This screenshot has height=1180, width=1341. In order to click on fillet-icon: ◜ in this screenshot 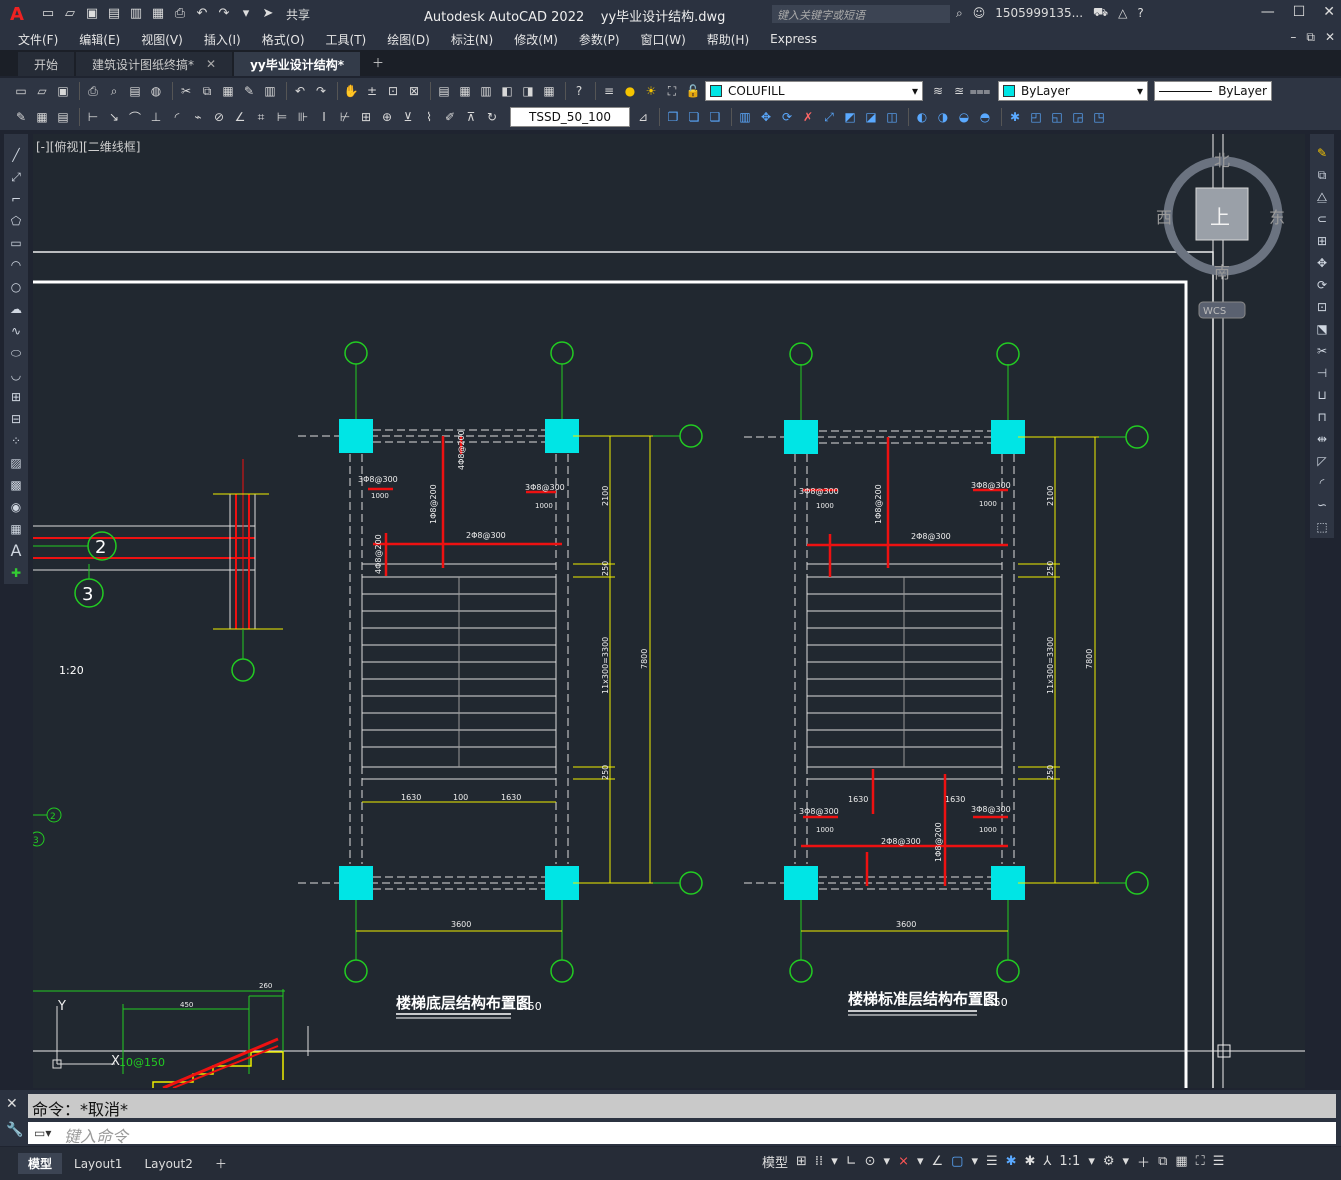, I will do `click(1322, 483)`.